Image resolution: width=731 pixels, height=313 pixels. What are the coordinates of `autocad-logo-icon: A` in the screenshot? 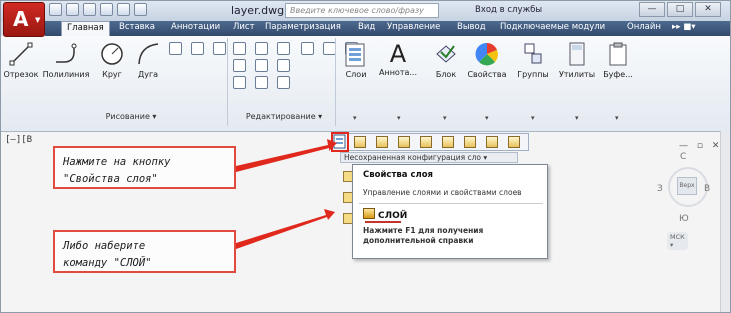 It's located at (21, 19).